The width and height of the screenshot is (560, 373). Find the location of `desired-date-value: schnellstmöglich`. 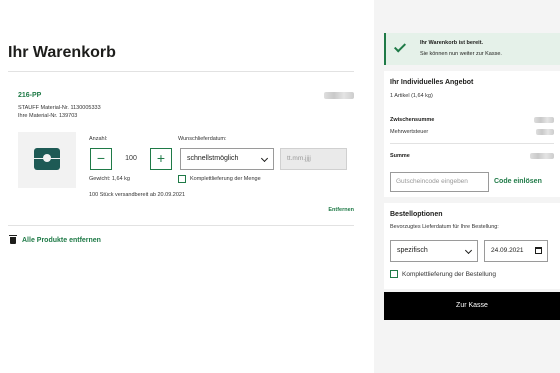

desired-date-value: schnellstmöglich is located at coordinates (213, 158).